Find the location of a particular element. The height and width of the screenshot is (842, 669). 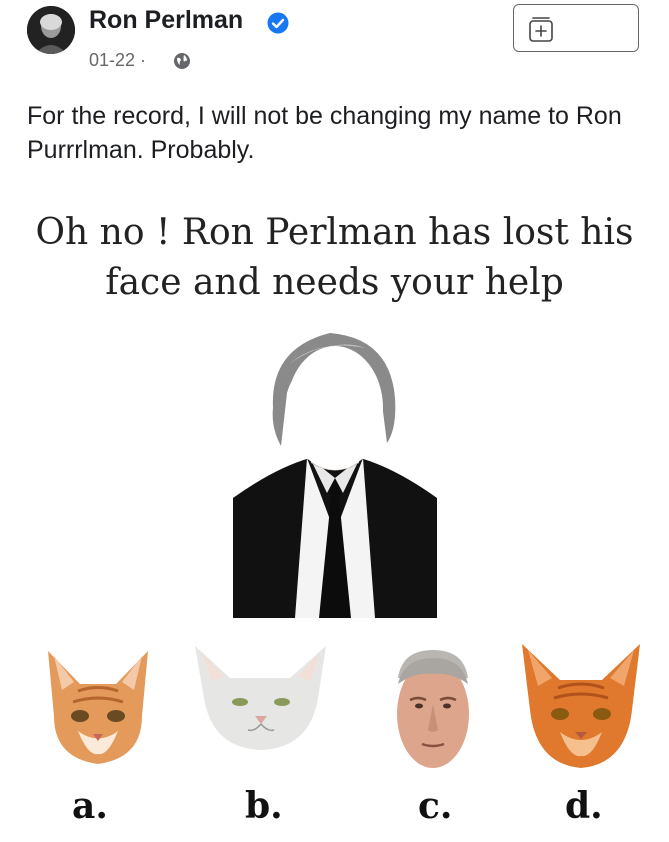

faceless-figure is located at coordinates (335, 475).